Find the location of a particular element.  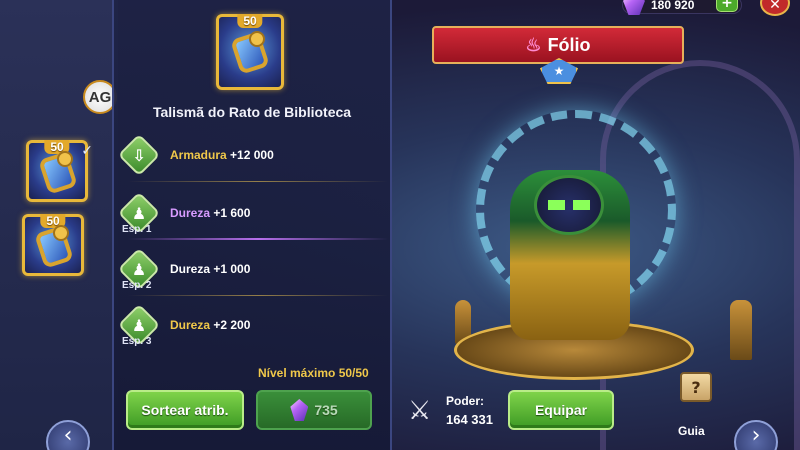

stat-value: +12 000 is located at coordinates (252, 155).